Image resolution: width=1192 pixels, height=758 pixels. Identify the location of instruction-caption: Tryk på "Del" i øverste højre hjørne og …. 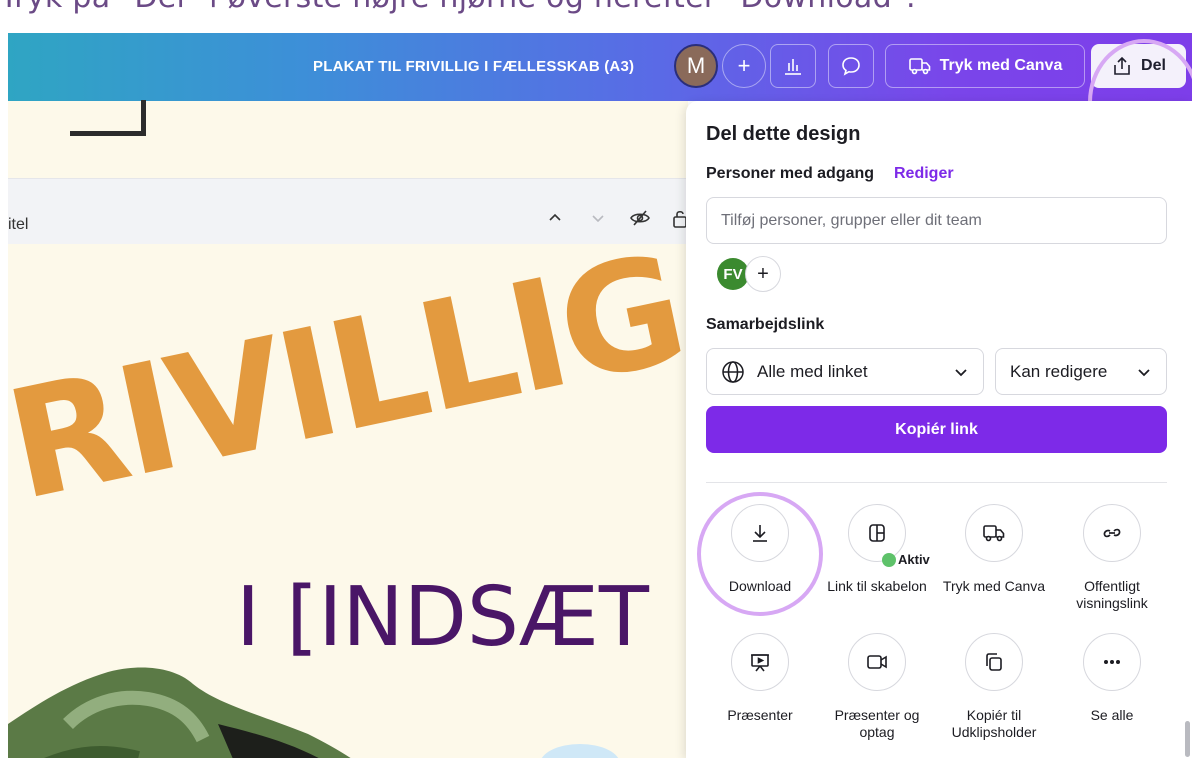
(596, 10).